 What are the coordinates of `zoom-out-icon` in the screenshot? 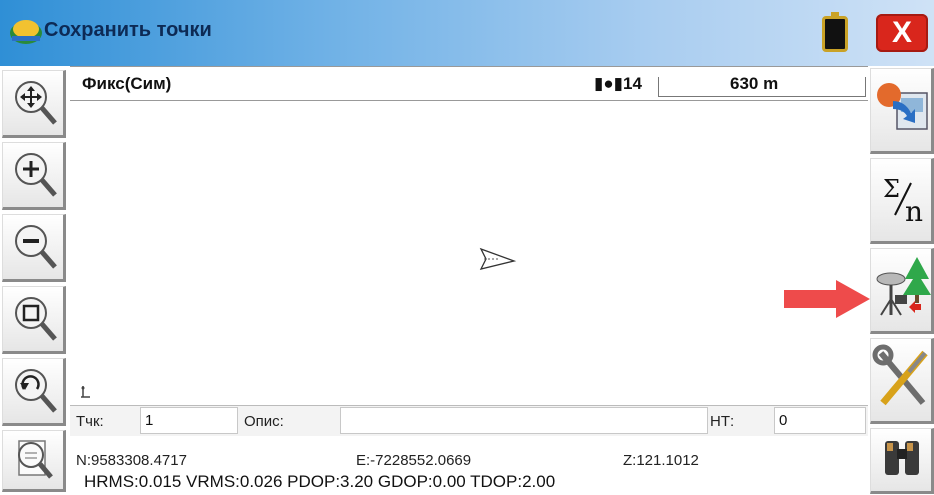 It's located at (36, 247).